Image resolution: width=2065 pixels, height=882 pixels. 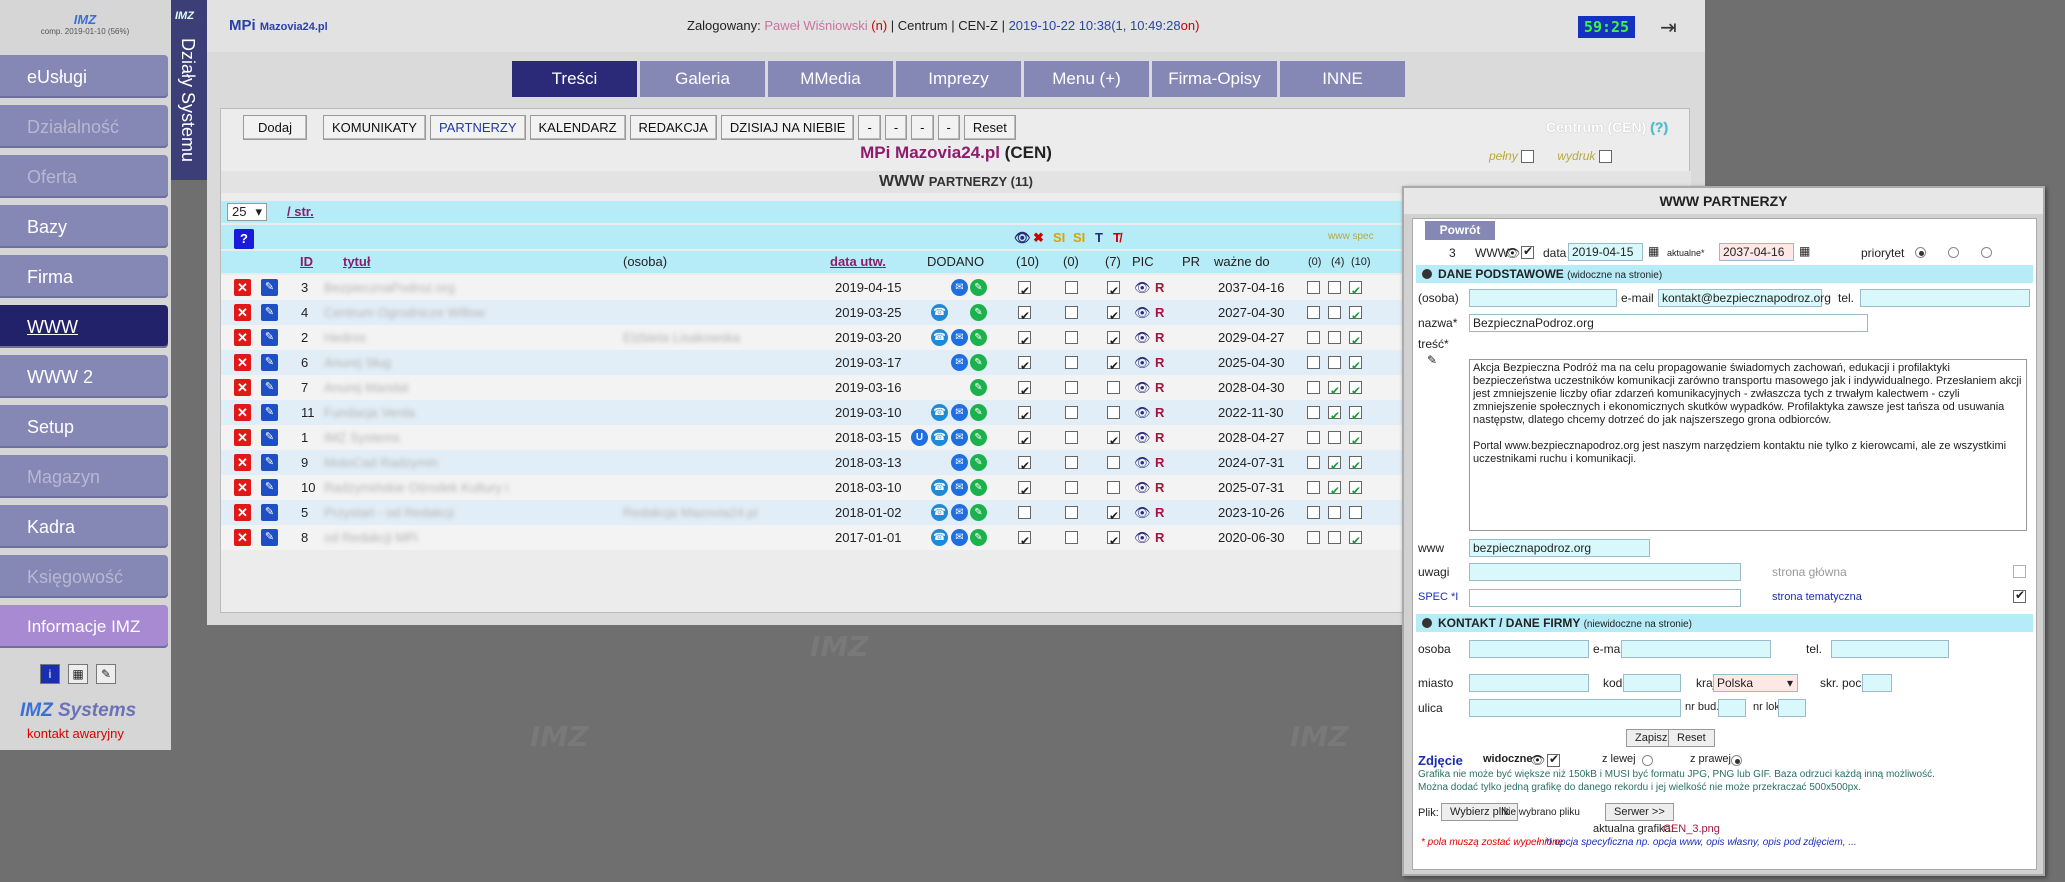 I want to click on building-number-field, so click(x=1732, y=708).